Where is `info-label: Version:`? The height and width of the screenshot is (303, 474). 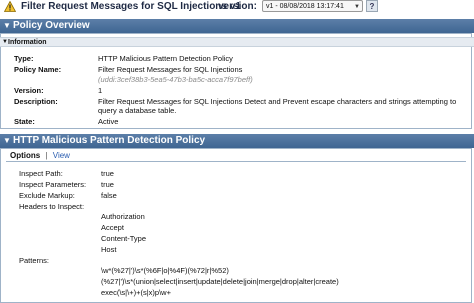 info-label: Version: is located at coordinates (29, 90).